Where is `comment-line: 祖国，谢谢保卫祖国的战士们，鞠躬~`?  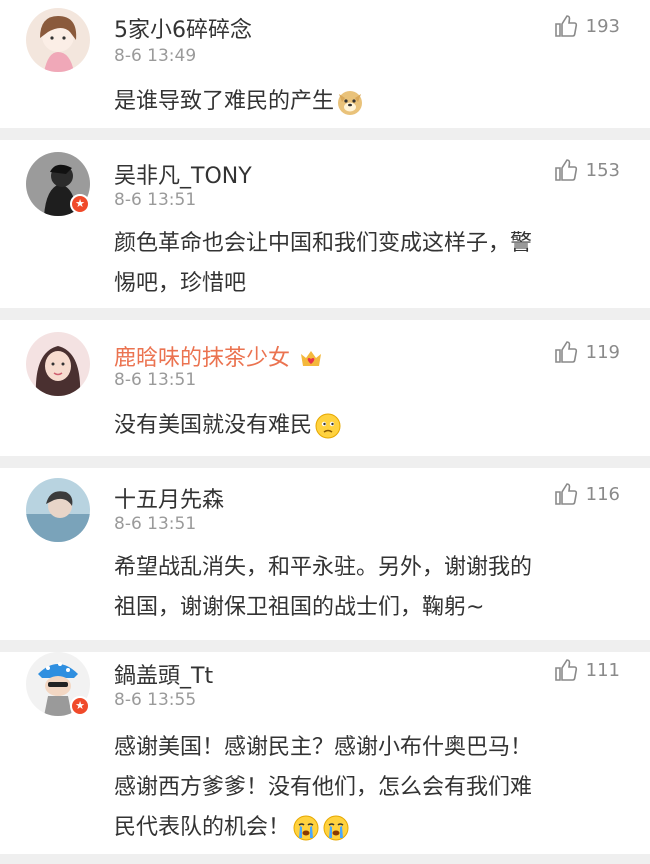 comment-line: 祖国，谢谢保卫祖国的战士们，鞠躬~ is located at coordinates (299, 607).